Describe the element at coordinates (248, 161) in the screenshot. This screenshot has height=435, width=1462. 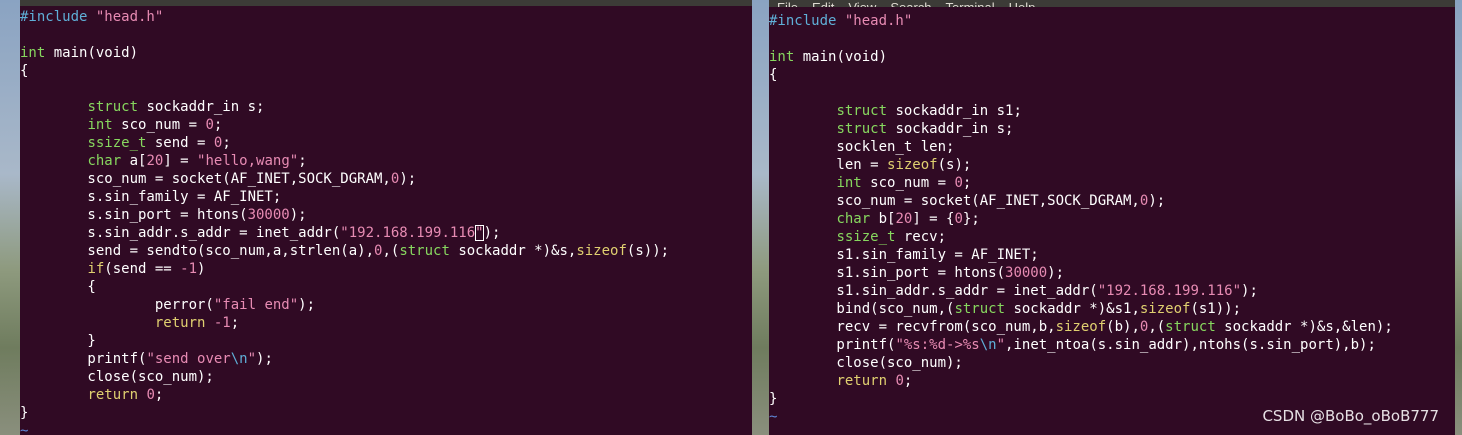
I see `code-token: "hello,wang"` at that location.